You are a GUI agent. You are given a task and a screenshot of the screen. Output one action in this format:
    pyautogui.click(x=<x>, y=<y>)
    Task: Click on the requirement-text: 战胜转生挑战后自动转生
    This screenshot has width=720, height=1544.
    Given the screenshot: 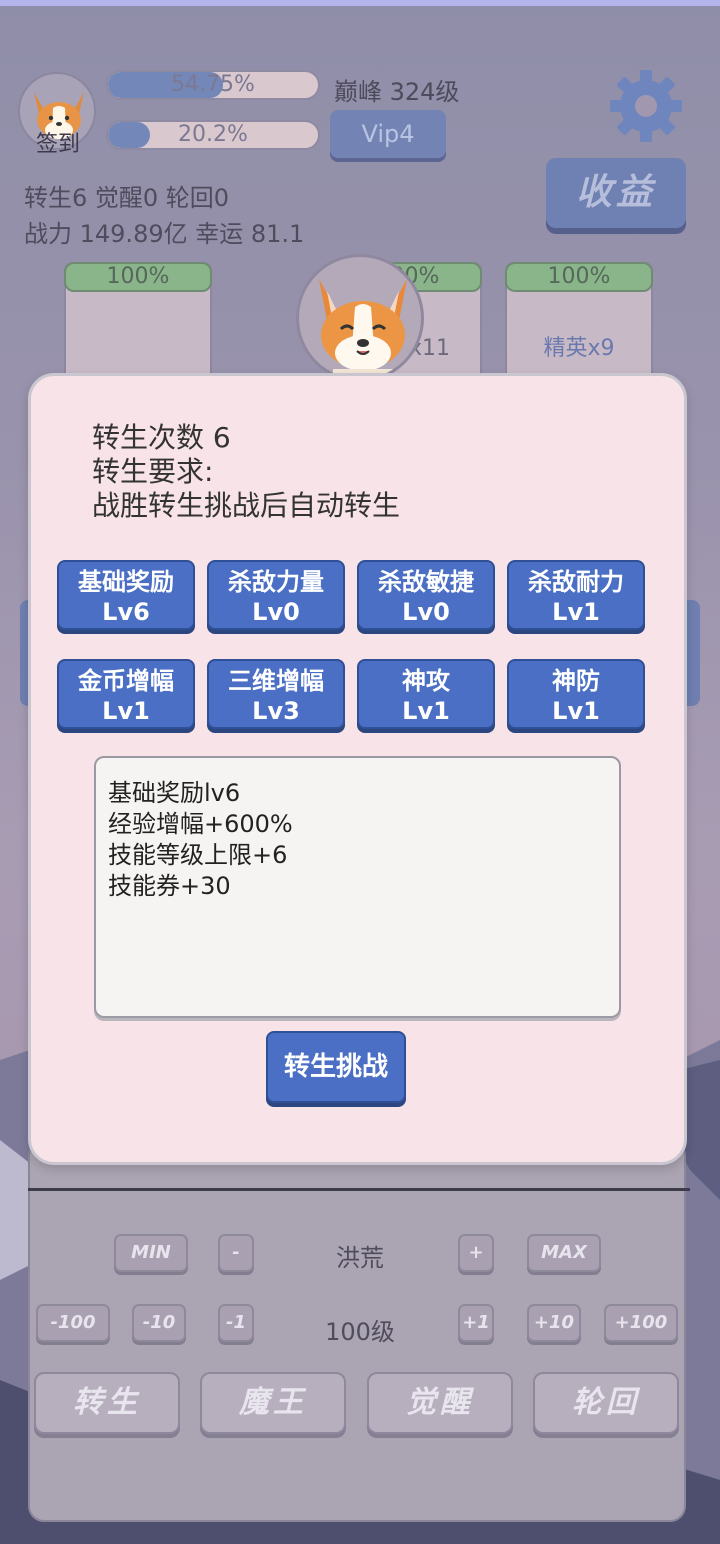 What is the action you would take?
    pyautogui.click(x=246, y=505)
    